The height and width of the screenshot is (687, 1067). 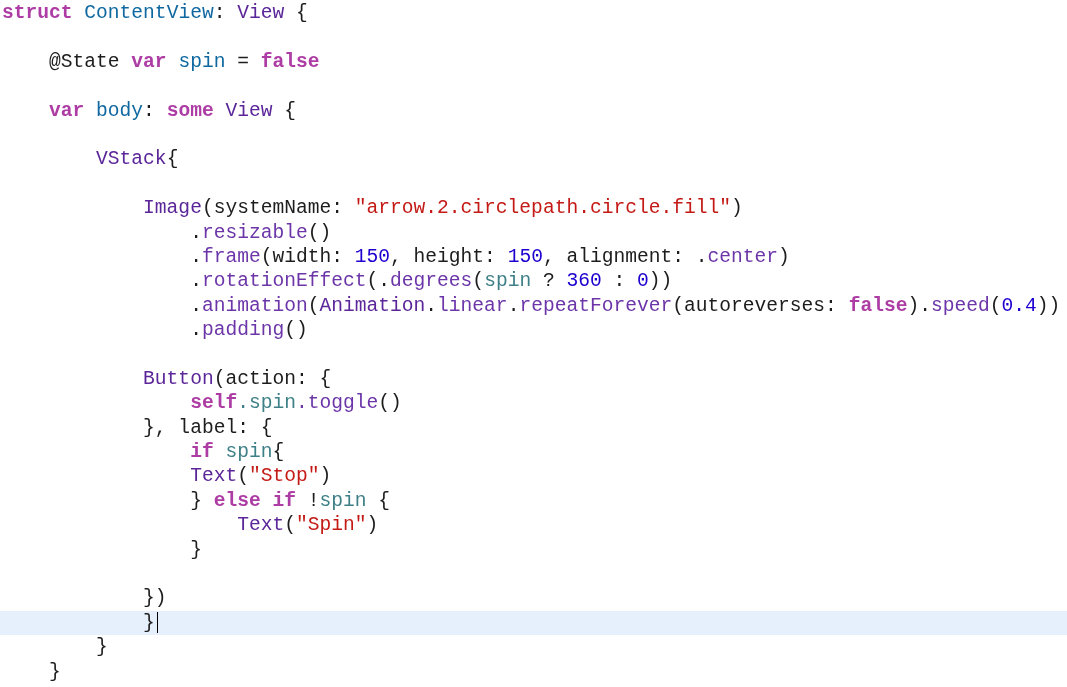 What do you see at coordinates (237, 452) in the screenshot?
I see `code-line: if spin{` at bounding box center [237, 452].